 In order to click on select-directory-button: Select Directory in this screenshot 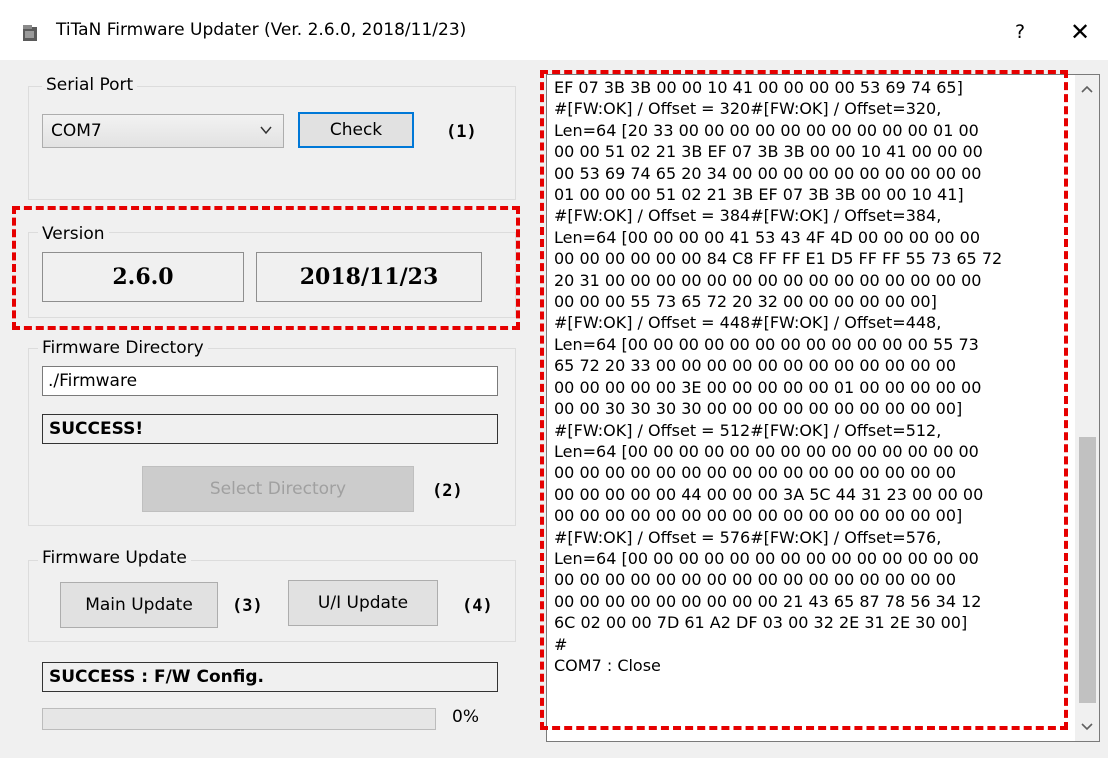, I will do `click(278, 489)`.